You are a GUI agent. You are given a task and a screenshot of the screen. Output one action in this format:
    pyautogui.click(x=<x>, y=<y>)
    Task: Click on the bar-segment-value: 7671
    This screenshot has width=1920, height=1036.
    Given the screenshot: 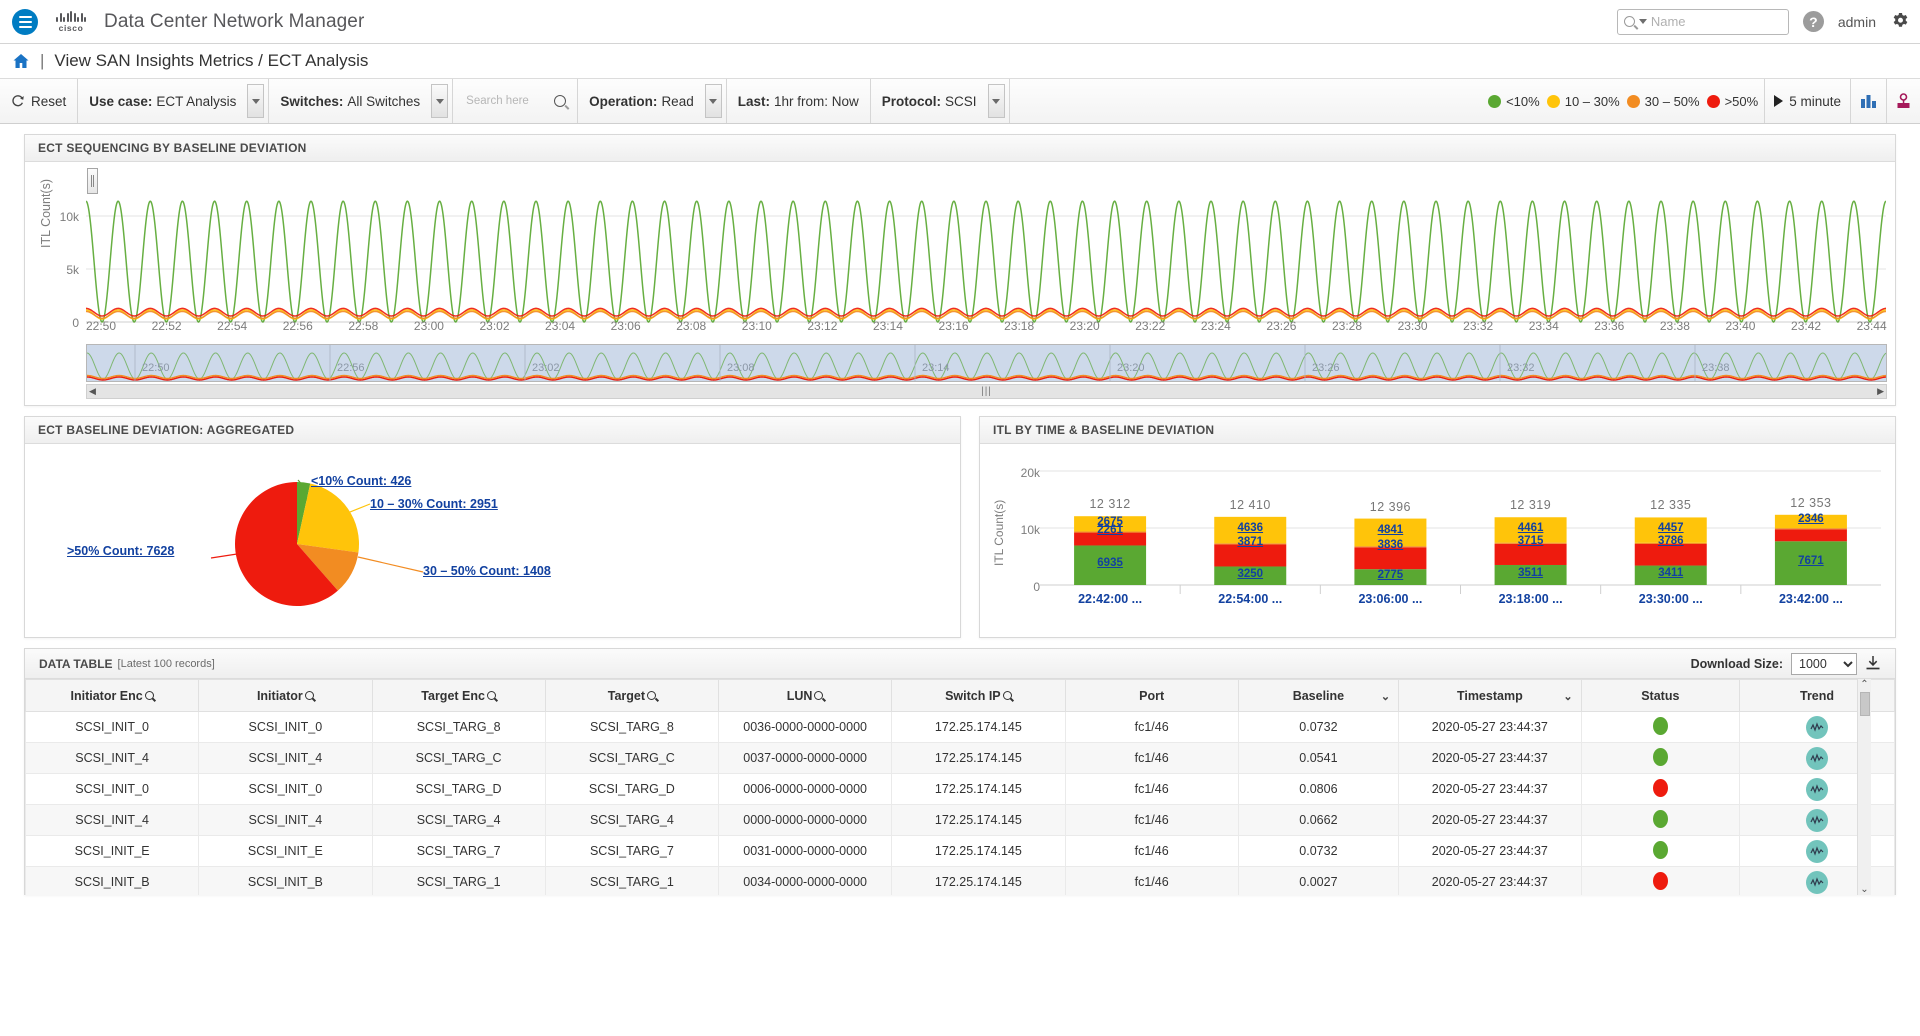 What is the action you would take?
    pyautogui.click(x=1811, y=561)
    